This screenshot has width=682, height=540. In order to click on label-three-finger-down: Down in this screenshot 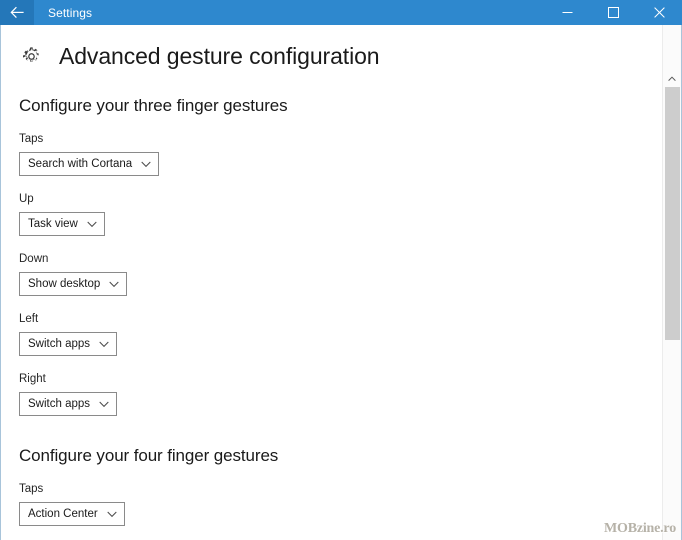, I will do `click(34, 259)`.